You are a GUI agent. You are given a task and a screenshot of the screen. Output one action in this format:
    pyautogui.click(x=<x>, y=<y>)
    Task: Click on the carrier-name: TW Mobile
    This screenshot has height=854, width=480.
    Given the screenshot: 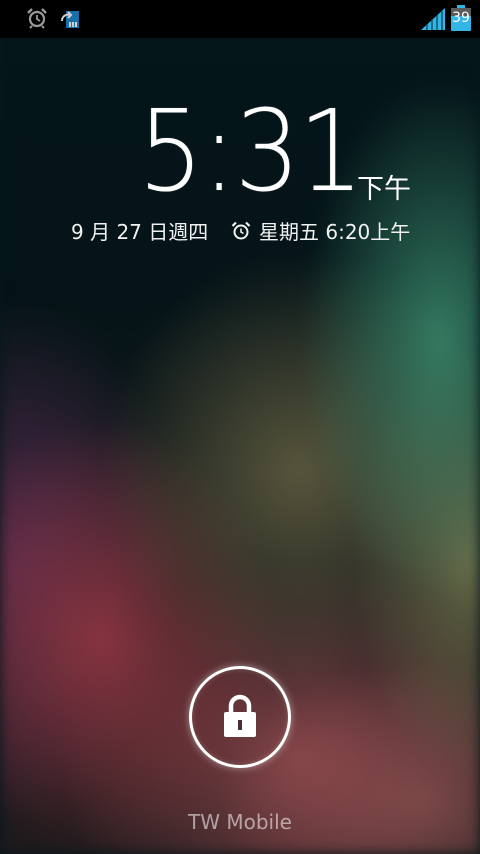 What is the action you would take?
    pyautogui.click(x=240, y=822)
    